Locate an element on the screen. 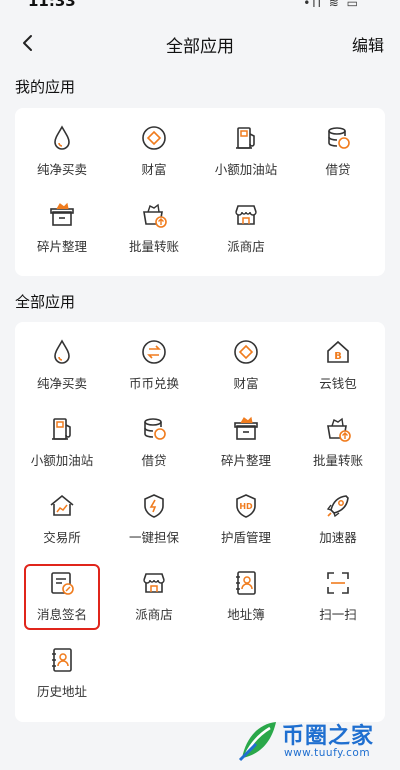 This screenshot has height=770, width=400. all-app-exchange-house: 交易所 is located at coordinates (62, 514).